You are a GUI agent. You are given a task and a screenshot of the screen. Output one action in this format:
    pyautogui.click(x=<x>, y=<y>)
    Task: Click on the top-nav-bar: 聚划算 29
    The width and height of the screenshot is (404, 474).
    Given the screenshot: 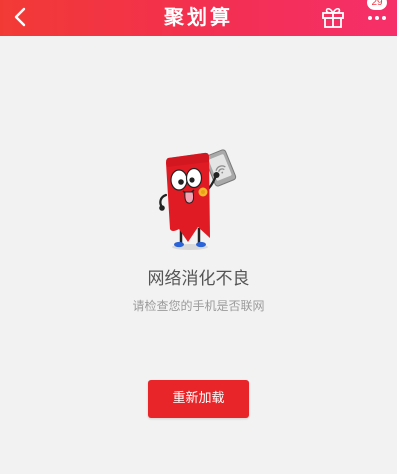 What is the action you would take?
    pyautogui.click(x=198, y=18)
    